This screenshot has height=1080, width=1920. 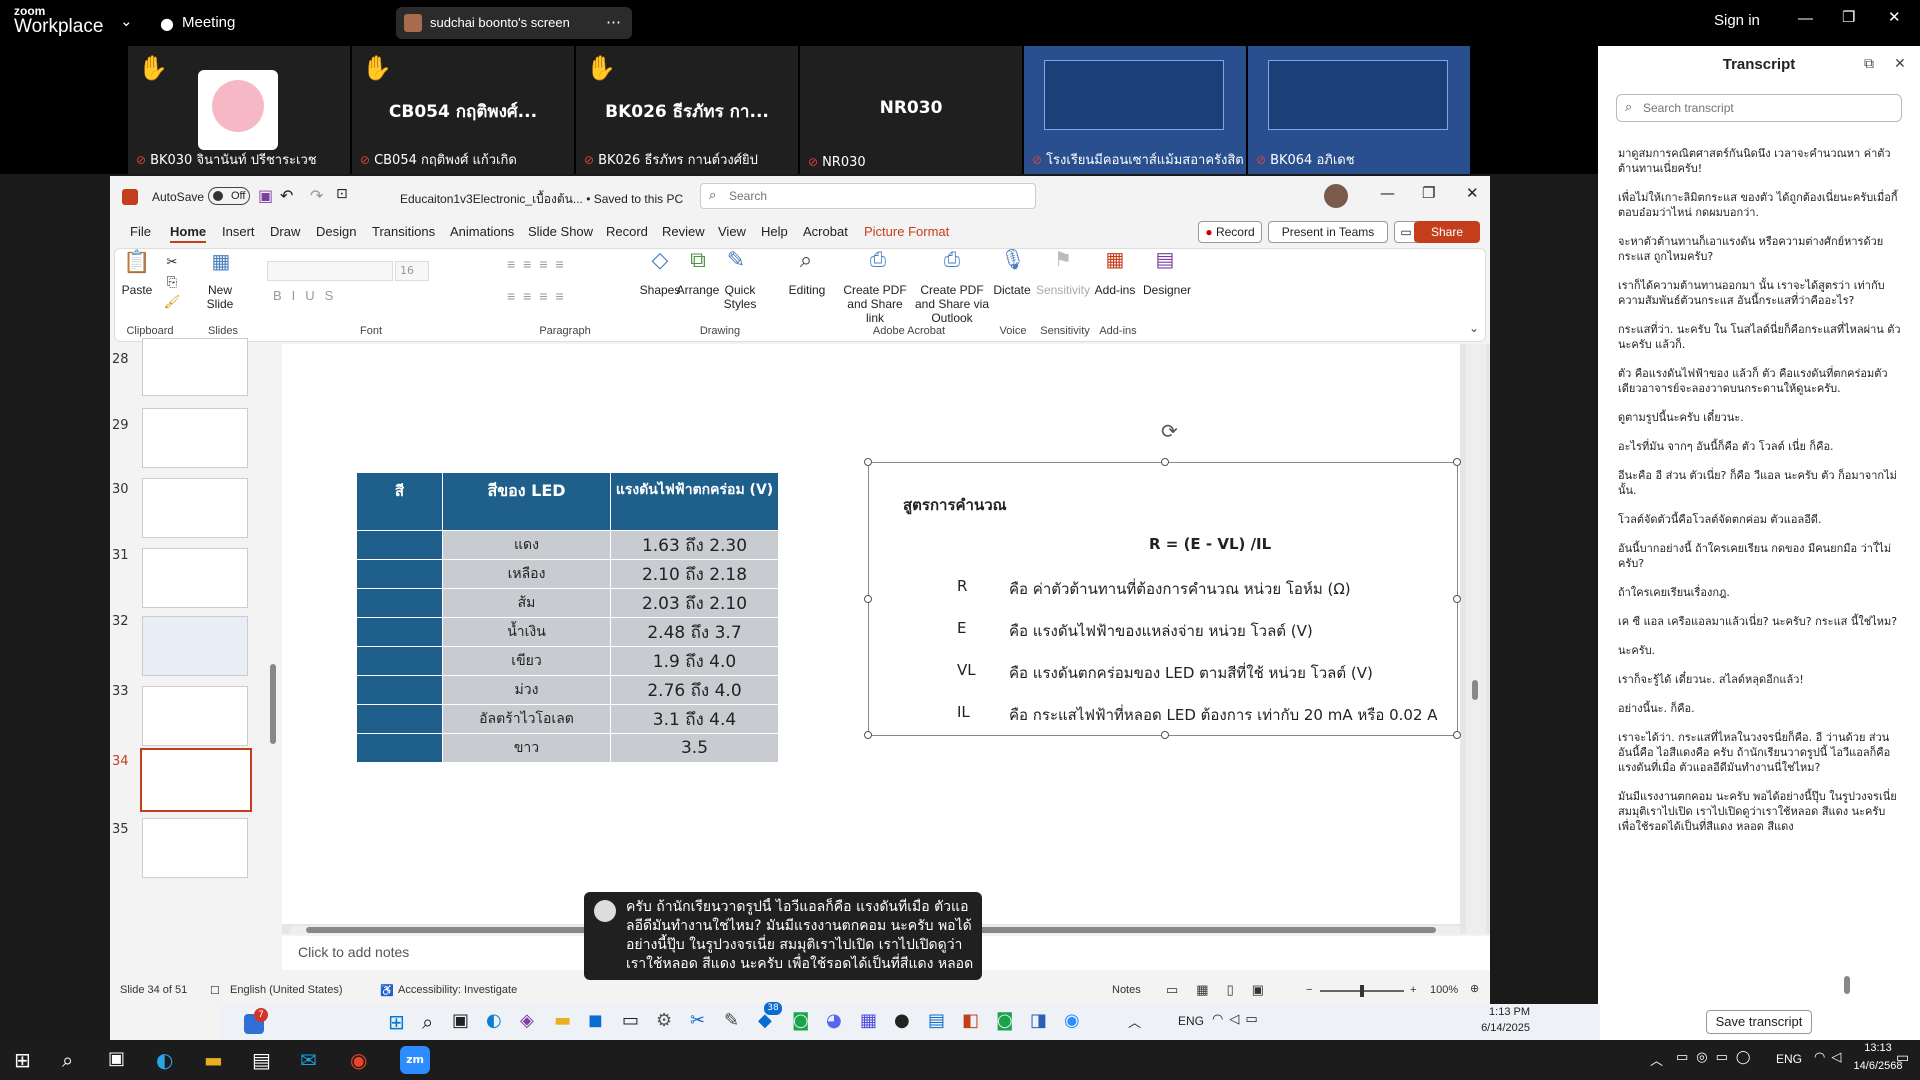 What do you see at coordinates (630, 1020) in the screenshot?
I see `terminal-icon: ▭` at bounding box center [630, 1020].